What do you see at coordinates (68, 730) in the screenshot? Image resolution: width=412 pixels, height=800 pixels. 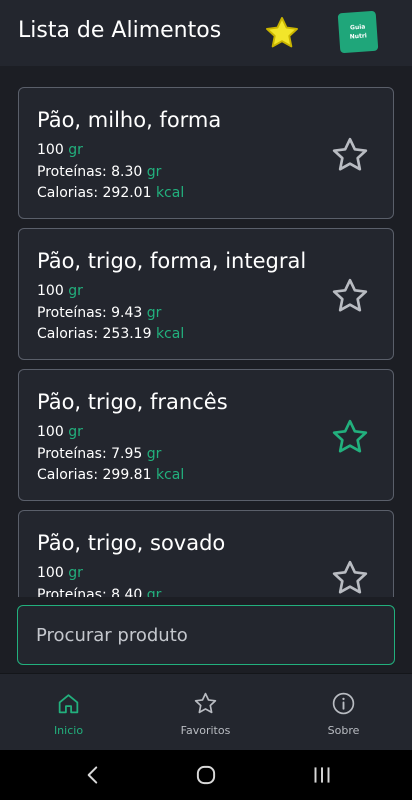 I see `nav-label: Inicio` at bounding box center [68, 730].